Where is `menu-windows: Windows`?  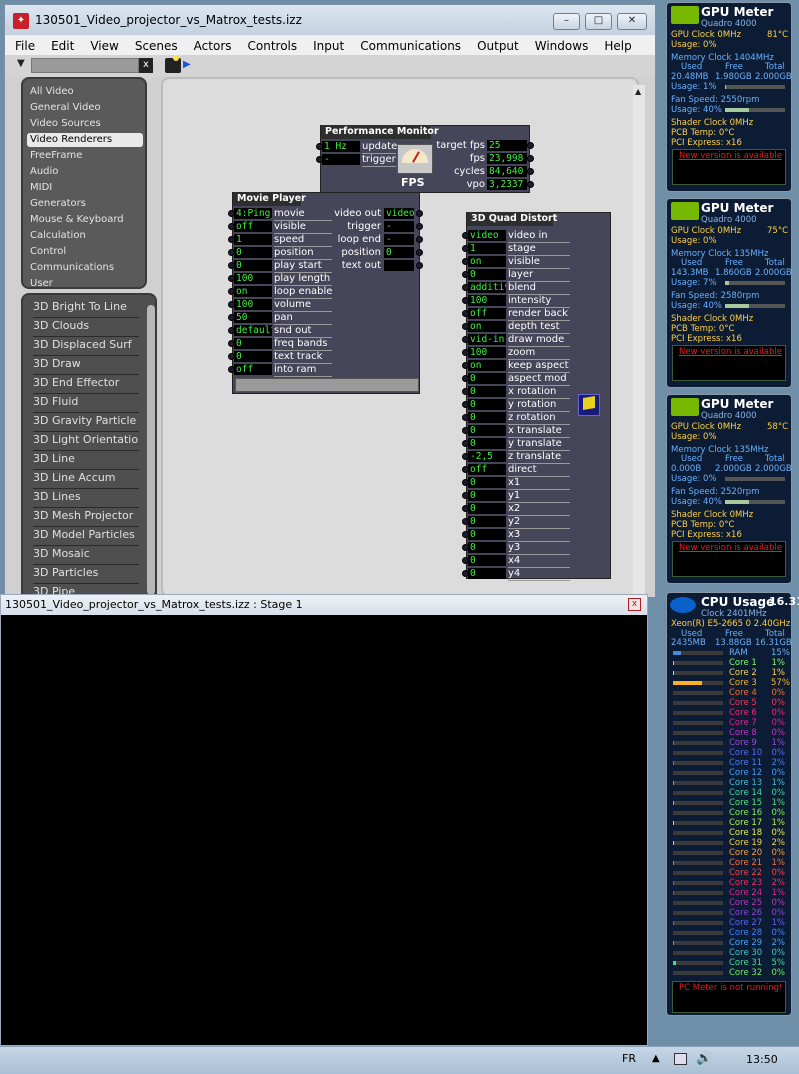 menu-windows: Windows is located at coordinates (560, 45).